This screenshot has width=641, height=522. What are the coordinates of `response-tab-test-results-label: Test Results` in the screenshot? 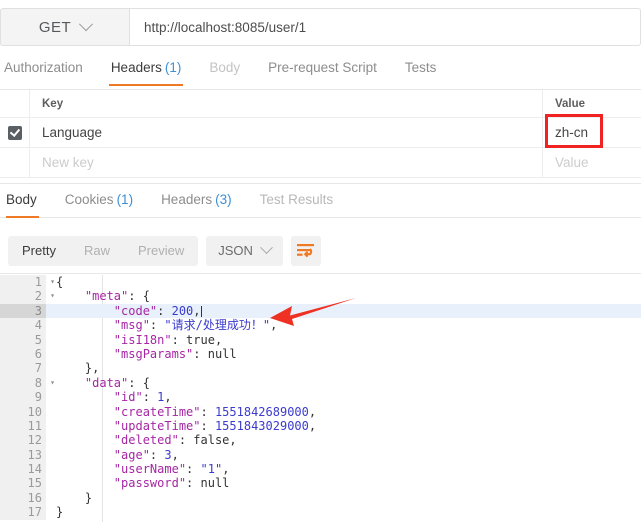 It's located at (296, 199).